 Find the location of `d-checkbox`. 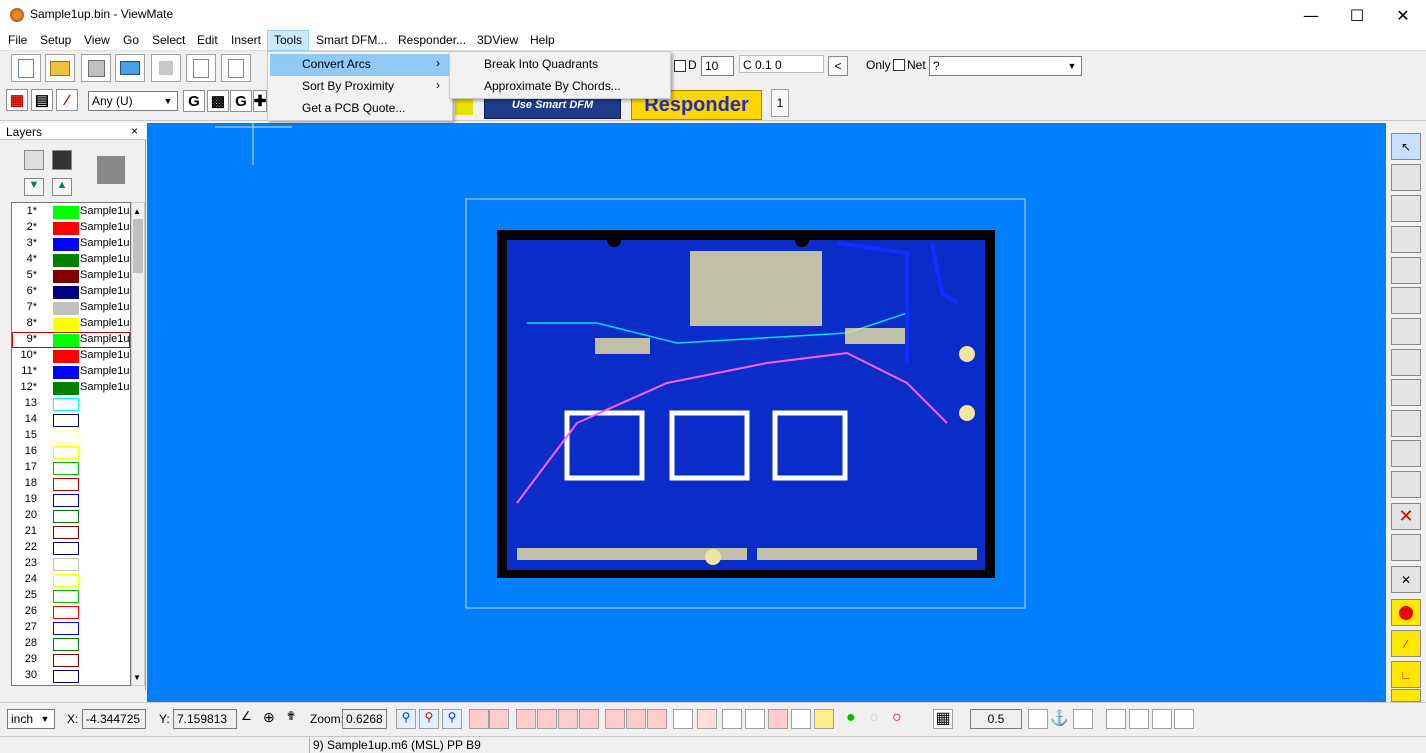

d-checkbox is located at coordinates (680, 66).